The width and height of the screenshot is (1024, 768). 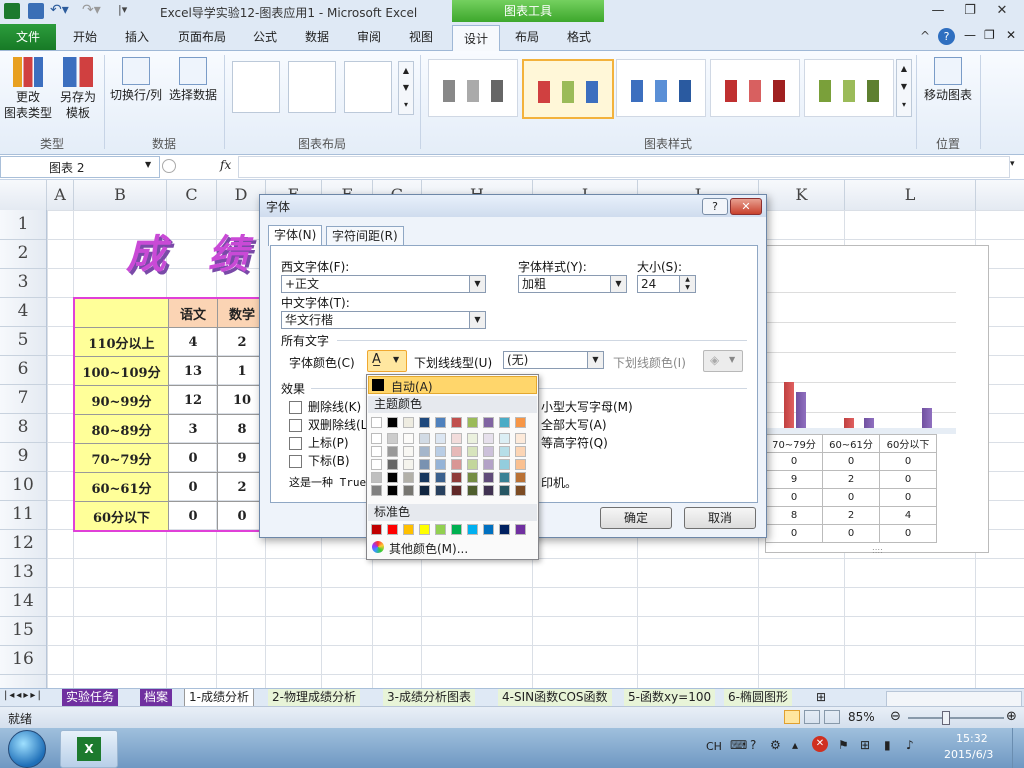 What do you see at coordinates (513, 206) in the screenshot?
I see `dialog-title-bar: 字体 ? ✕` at bounding box center [513, 206].